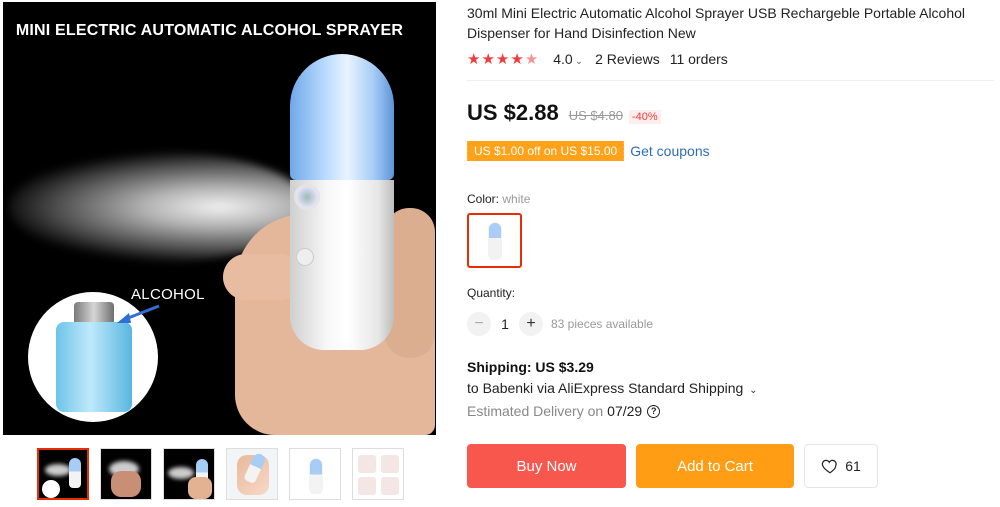 This screenshot has width=1000, height=507. Describe the element at coordinates (698, 59) in the screenshot. I see `orders-count: 11 orders` at that location.